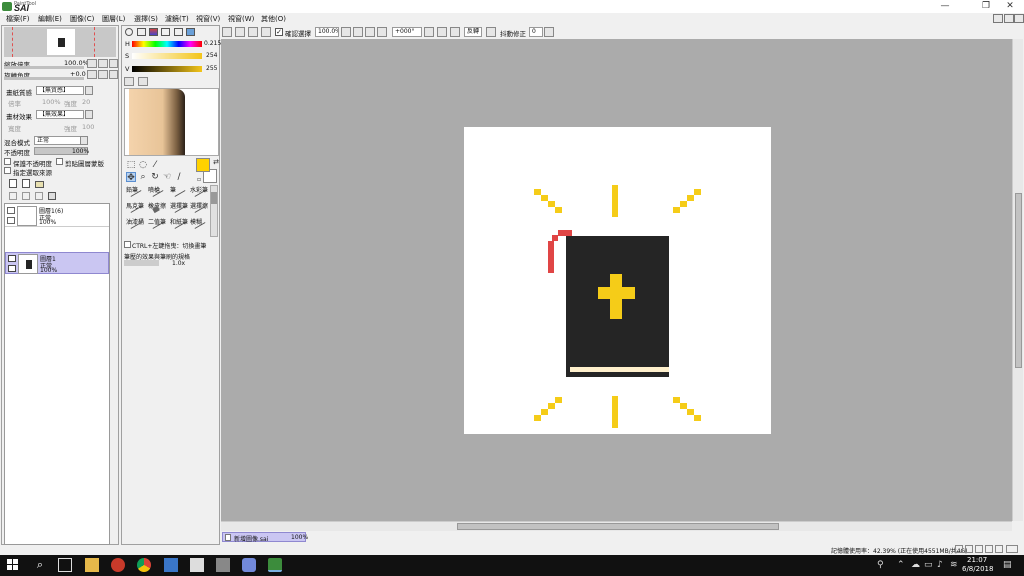 This screenshot has width=1024, height=576. What do you see at coordinates (171, 565) in the screenshot?
I see `store-icon` at bounding box center [171, 565].